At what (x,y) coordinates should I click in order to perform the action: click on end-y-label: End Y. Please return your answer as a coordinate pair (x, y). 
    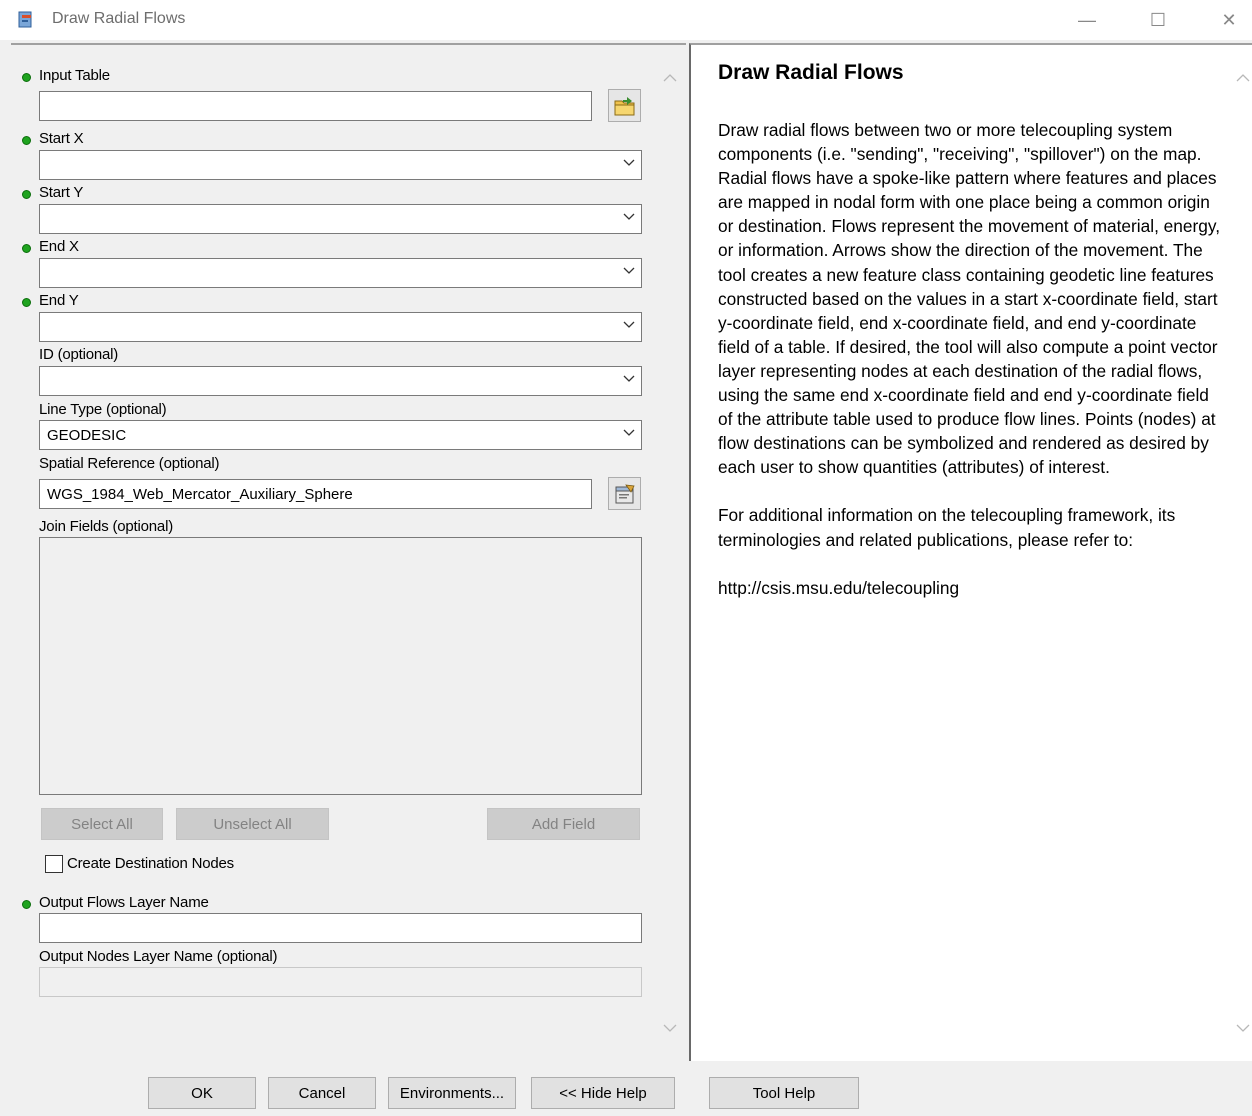
    Looking at the image, I should click on (59, 300).